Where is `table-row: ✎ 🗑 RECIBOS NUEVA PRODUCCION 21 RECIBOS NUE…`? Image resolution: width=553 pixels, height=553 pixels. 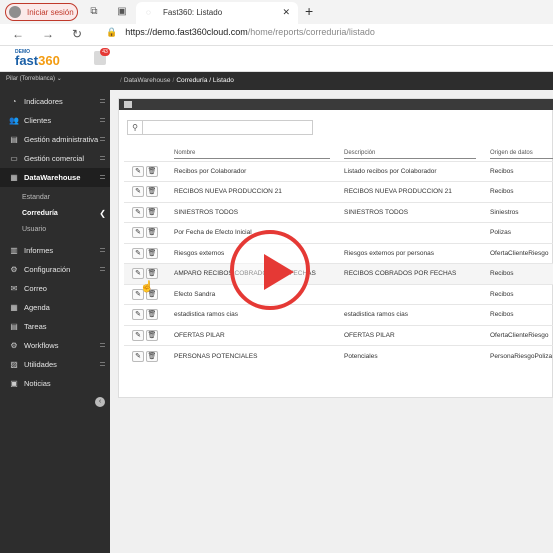 table-row: ✎ 🗑 RECIBOS NUEVA PRODUCCION 21 RECIBOS NUE… is located at coordinates (338, 191).